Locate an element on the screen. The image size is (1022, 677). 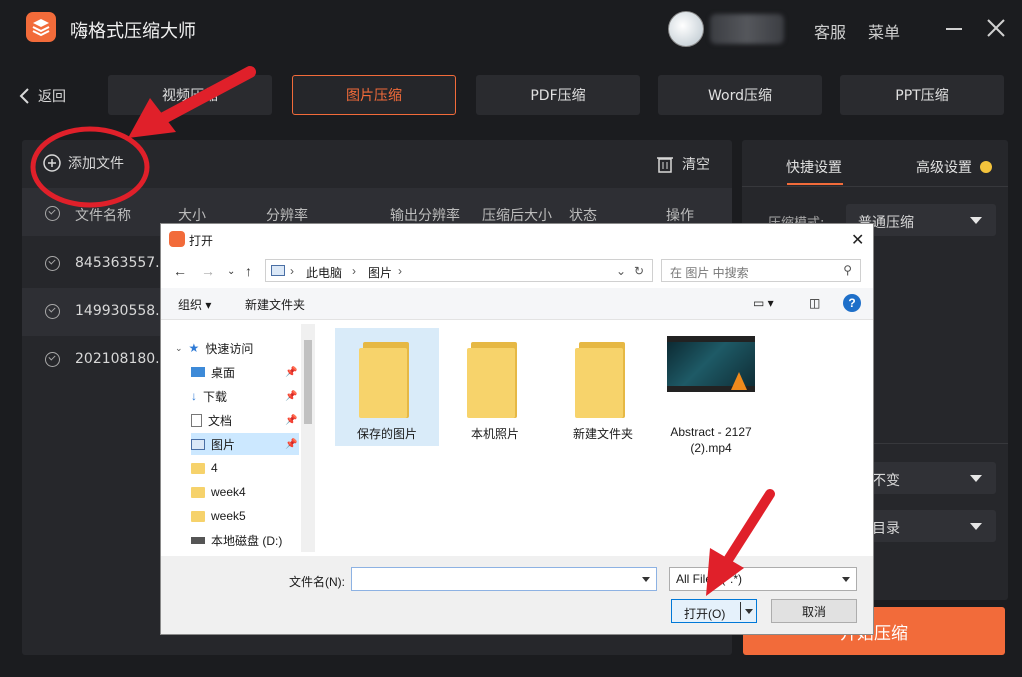
nav-drive-d: 本地磁盘 (D:) is located at coordinates (245, 540).